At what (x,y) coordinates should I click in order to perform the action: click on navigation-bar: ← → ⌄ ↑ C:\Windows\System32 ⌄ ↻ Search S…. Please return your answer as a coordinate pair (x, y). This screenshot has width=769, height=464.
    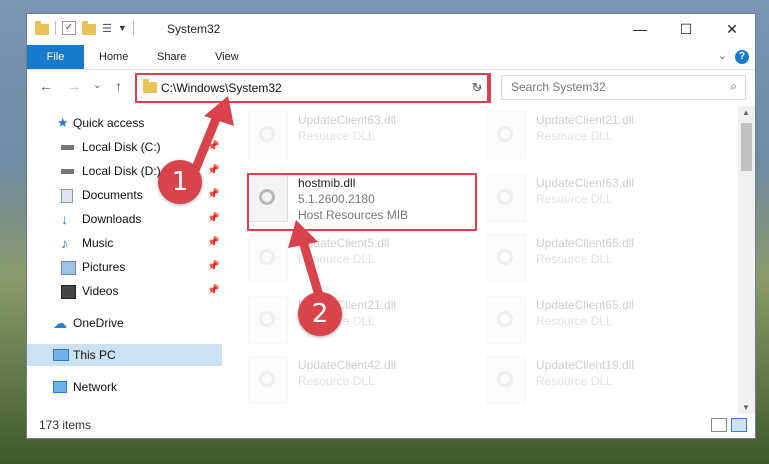
    Looking at the image, I should click on (391, 87).